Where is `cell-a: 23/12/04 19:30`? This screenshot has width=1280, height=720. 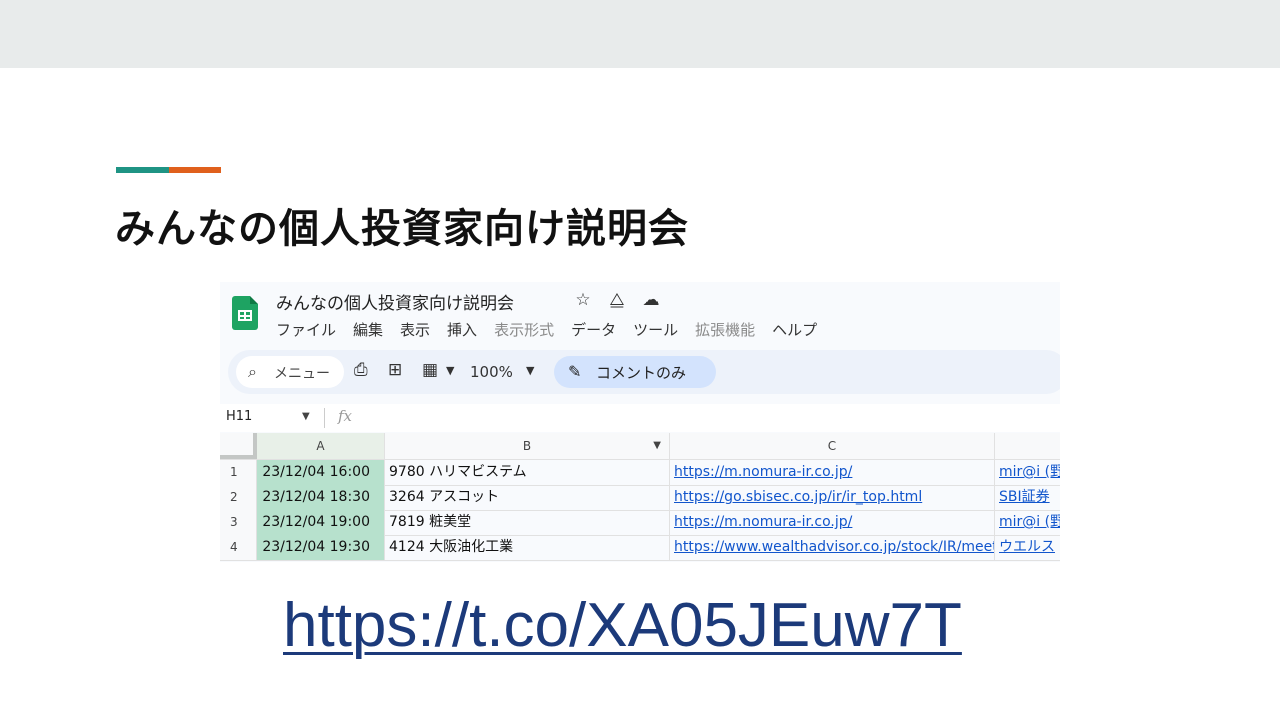 cell-a: 23/12/04 19:30 is located at coordinates (321, 547).